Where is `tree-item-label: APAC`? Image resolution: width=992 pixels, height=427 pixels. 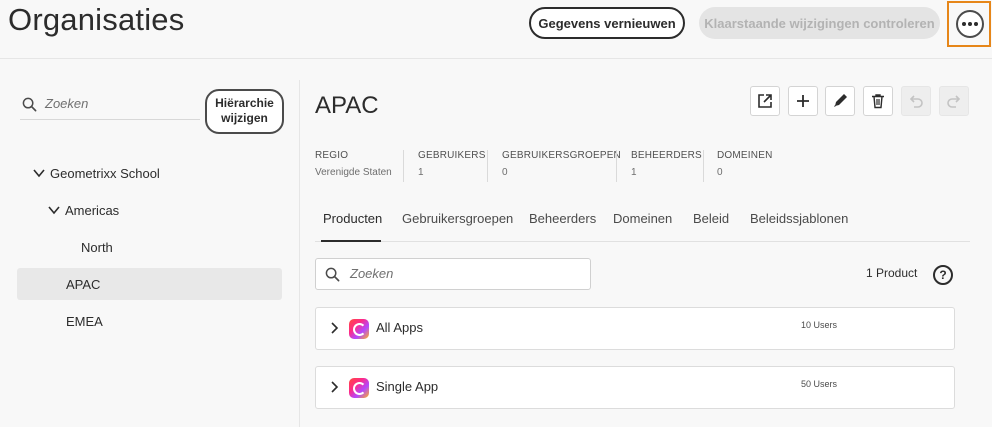 tree-item-label: APAC is located at coordinates (83, 284).